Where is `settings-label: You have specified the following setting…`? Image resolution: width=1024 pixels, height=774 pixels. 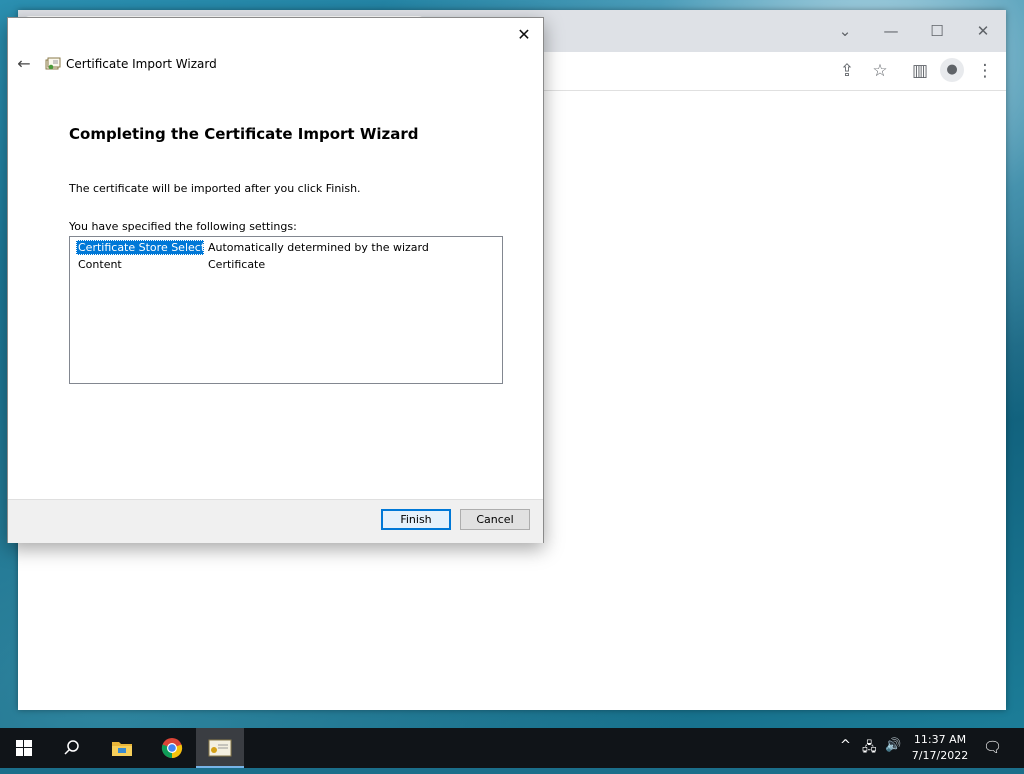 settings-label: You have specified the following setting… is located at coordinates (183, 226).